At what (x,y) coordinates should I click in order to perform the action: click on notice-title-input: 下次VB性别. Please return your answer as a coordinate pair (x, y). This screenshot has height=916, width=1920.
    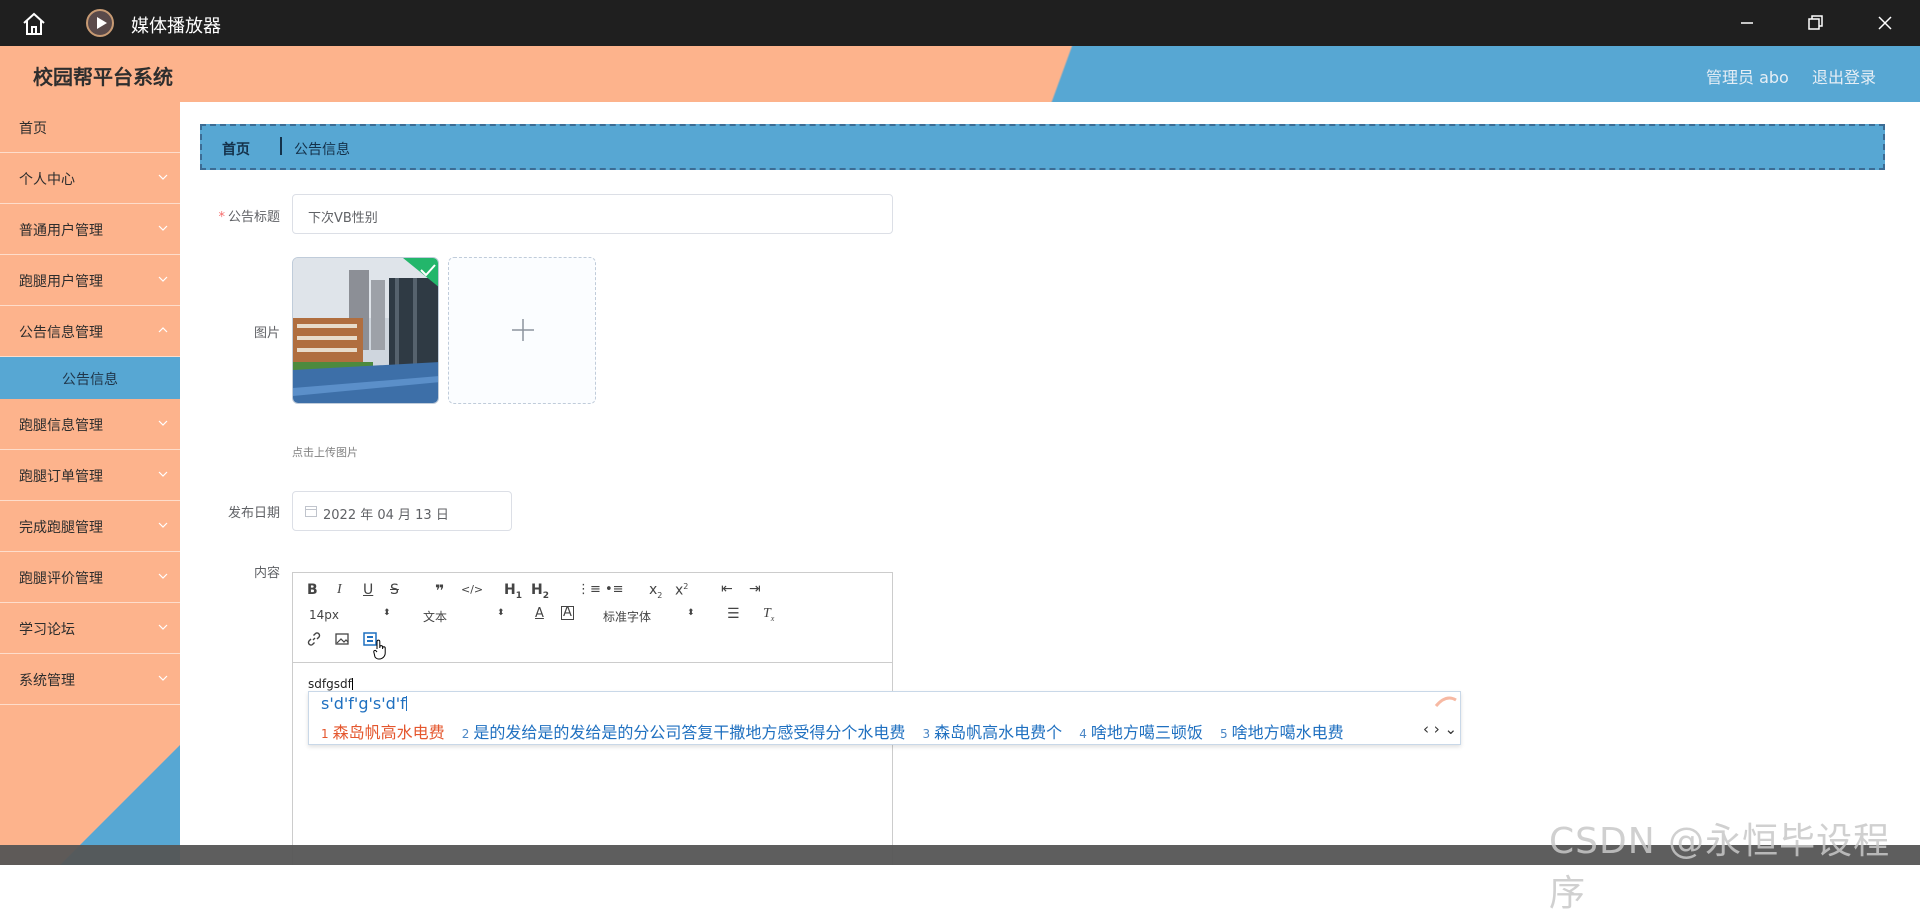
    Looking at the image, I should click on (592, 214).